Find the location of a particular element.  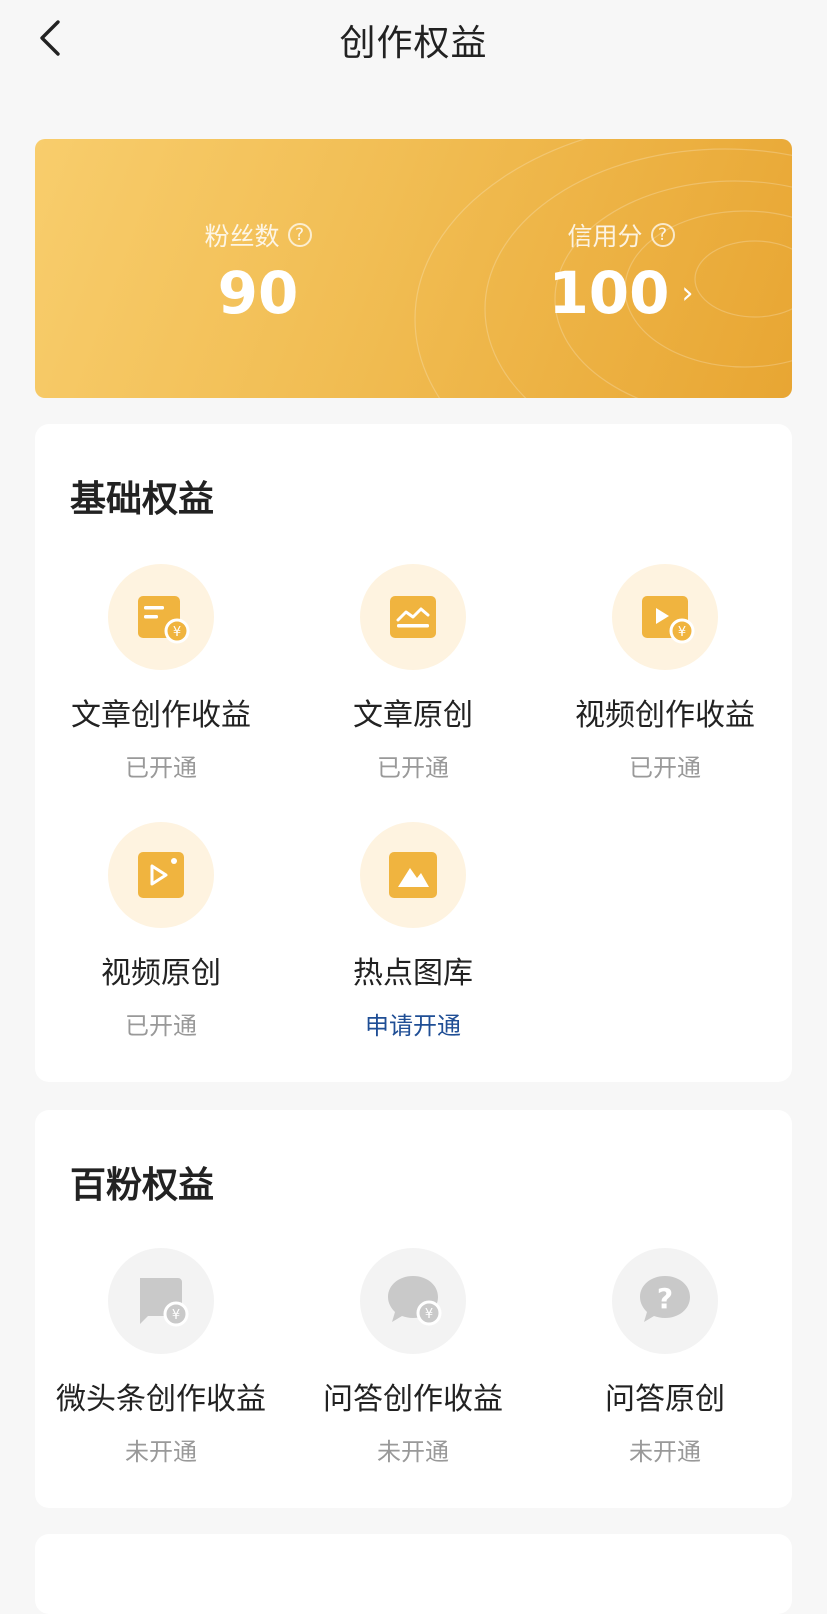

micro-post-income-icon: ¥ is located at coordinates (164, 1302).